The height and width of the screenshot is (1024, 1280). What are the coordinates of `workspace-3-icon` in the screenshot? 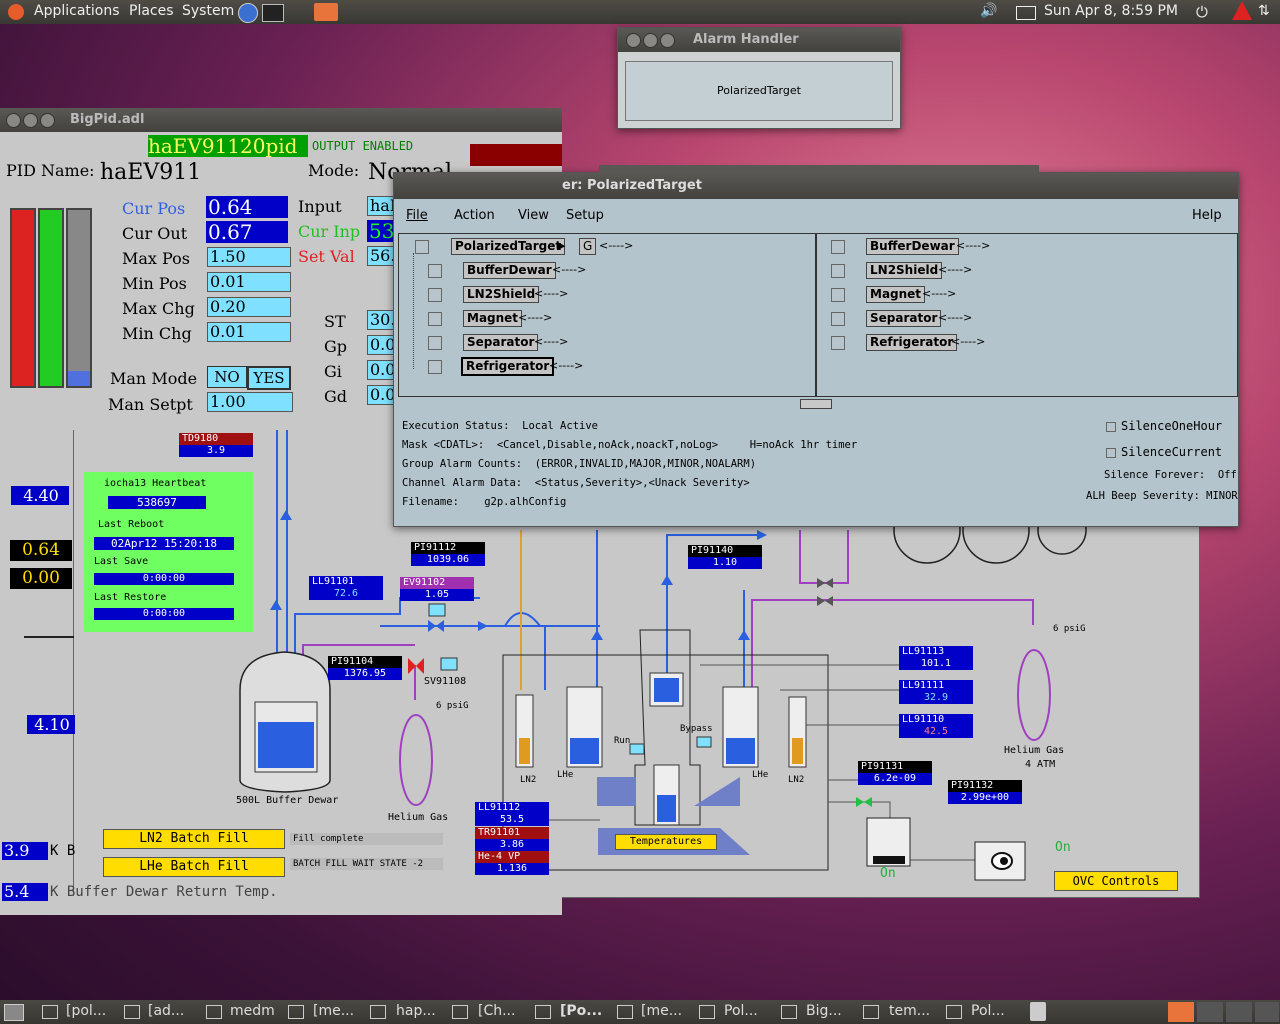 It's located at (1239, 1012).